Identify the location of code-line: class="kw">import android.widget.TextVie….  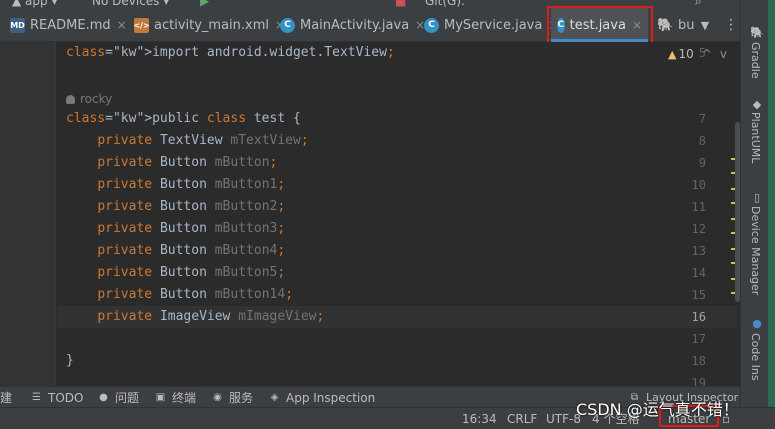
(230, 53).